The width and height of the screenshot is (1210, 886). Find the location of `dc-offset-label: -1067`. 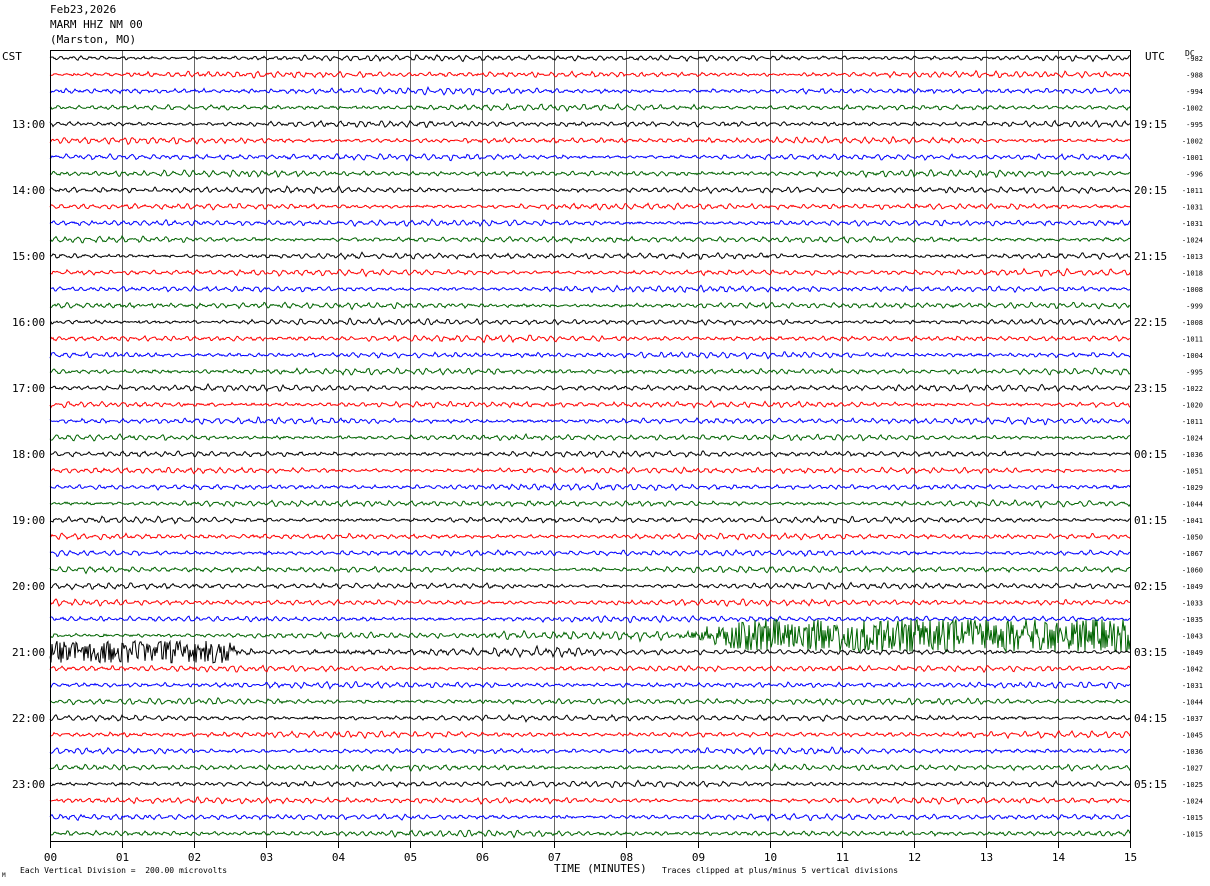

dc-offset-label: -1067 is located at coordinates (1192, 554).